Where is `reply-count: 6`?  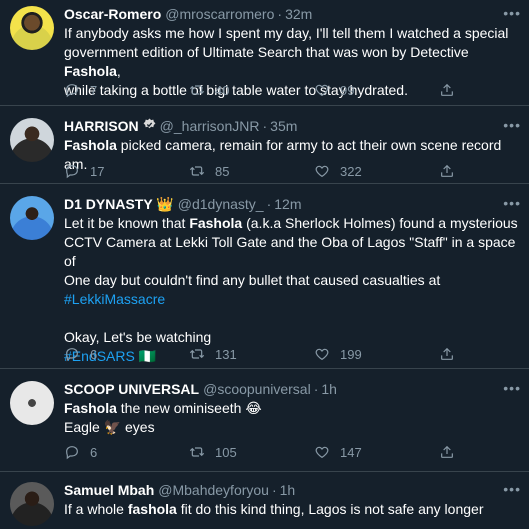 reply-count: 6 is located at coordinates (94, 354).